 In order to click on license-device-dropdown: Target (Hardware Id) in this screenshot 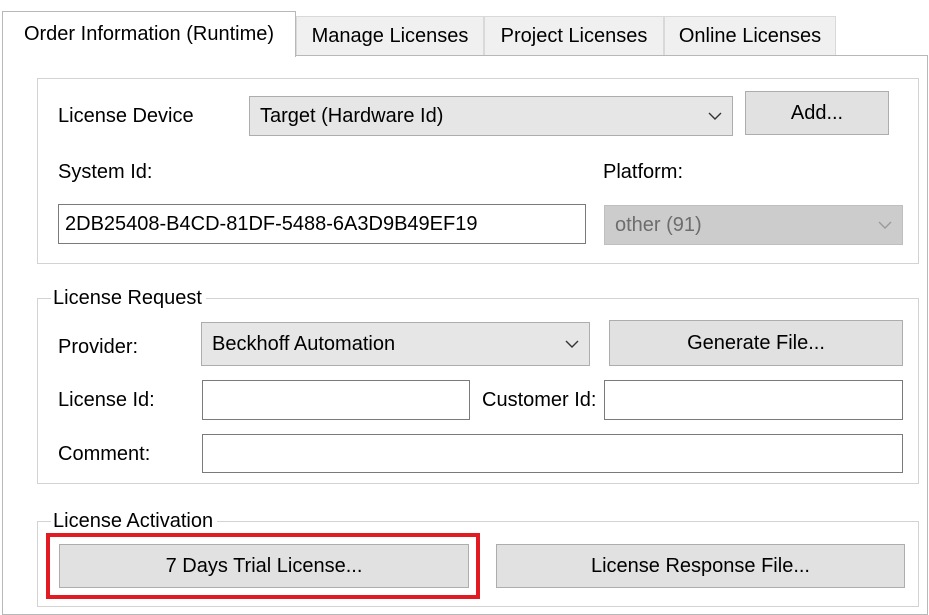, I will do `click(491, 116)`.